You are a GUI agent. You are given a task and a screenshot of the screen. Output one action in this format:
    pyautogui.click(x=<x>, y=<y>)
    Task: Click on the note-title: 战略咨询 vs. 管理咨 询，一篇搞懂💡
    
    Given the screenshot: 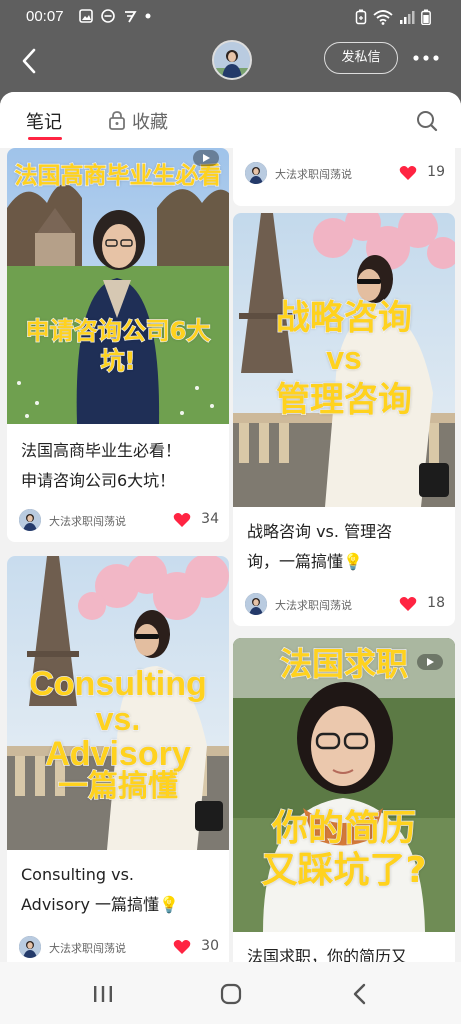 What is the action you would take?
    pyautogui.click(x=346, y=547)
    